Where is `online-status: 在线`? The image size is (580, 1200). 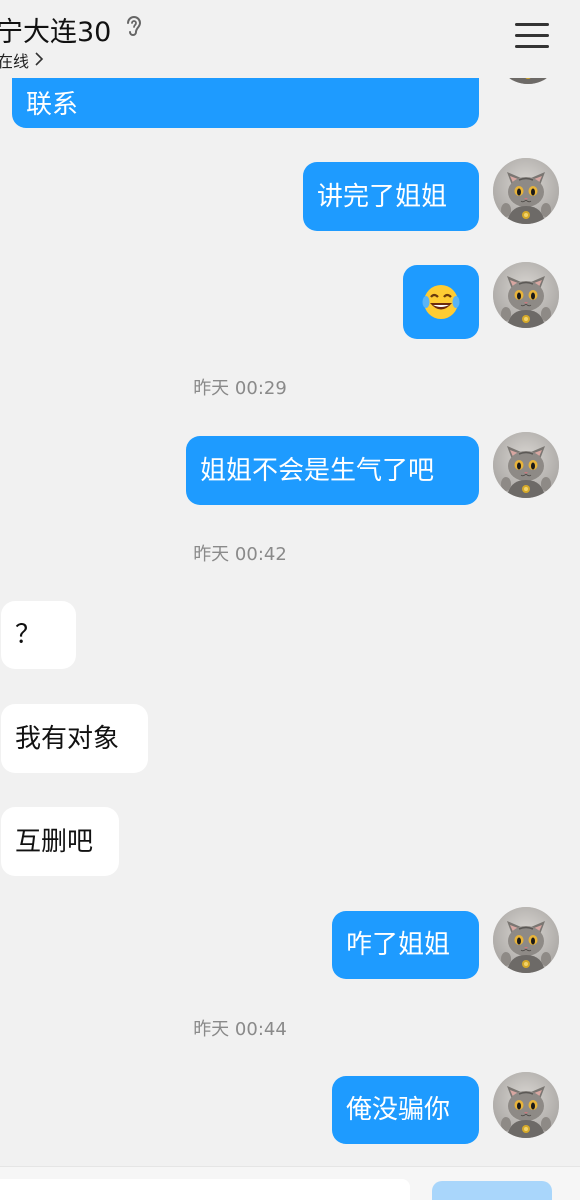
online-status: 在线 is located at coordinates (14, 60).